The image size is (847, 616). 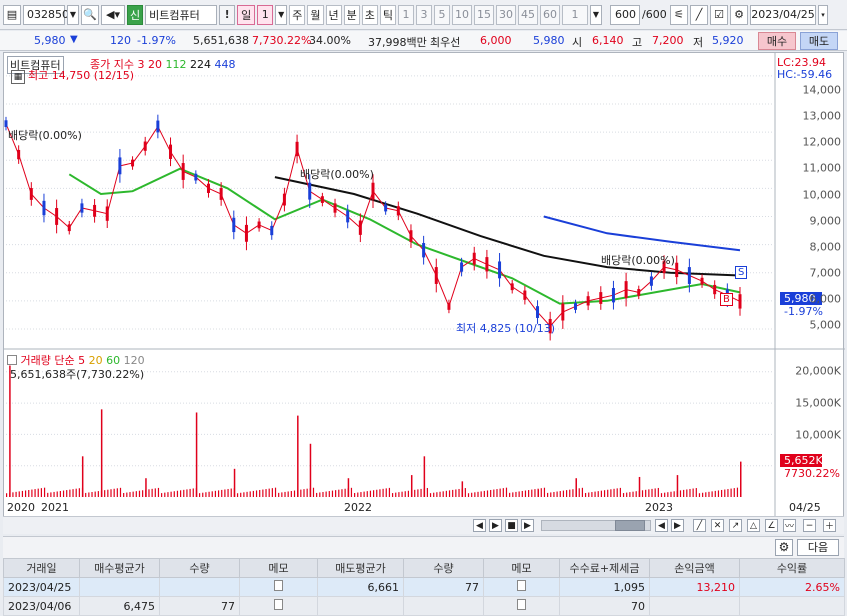 I want to click on column-header: 매수평균가, so click(x=119, y=568).